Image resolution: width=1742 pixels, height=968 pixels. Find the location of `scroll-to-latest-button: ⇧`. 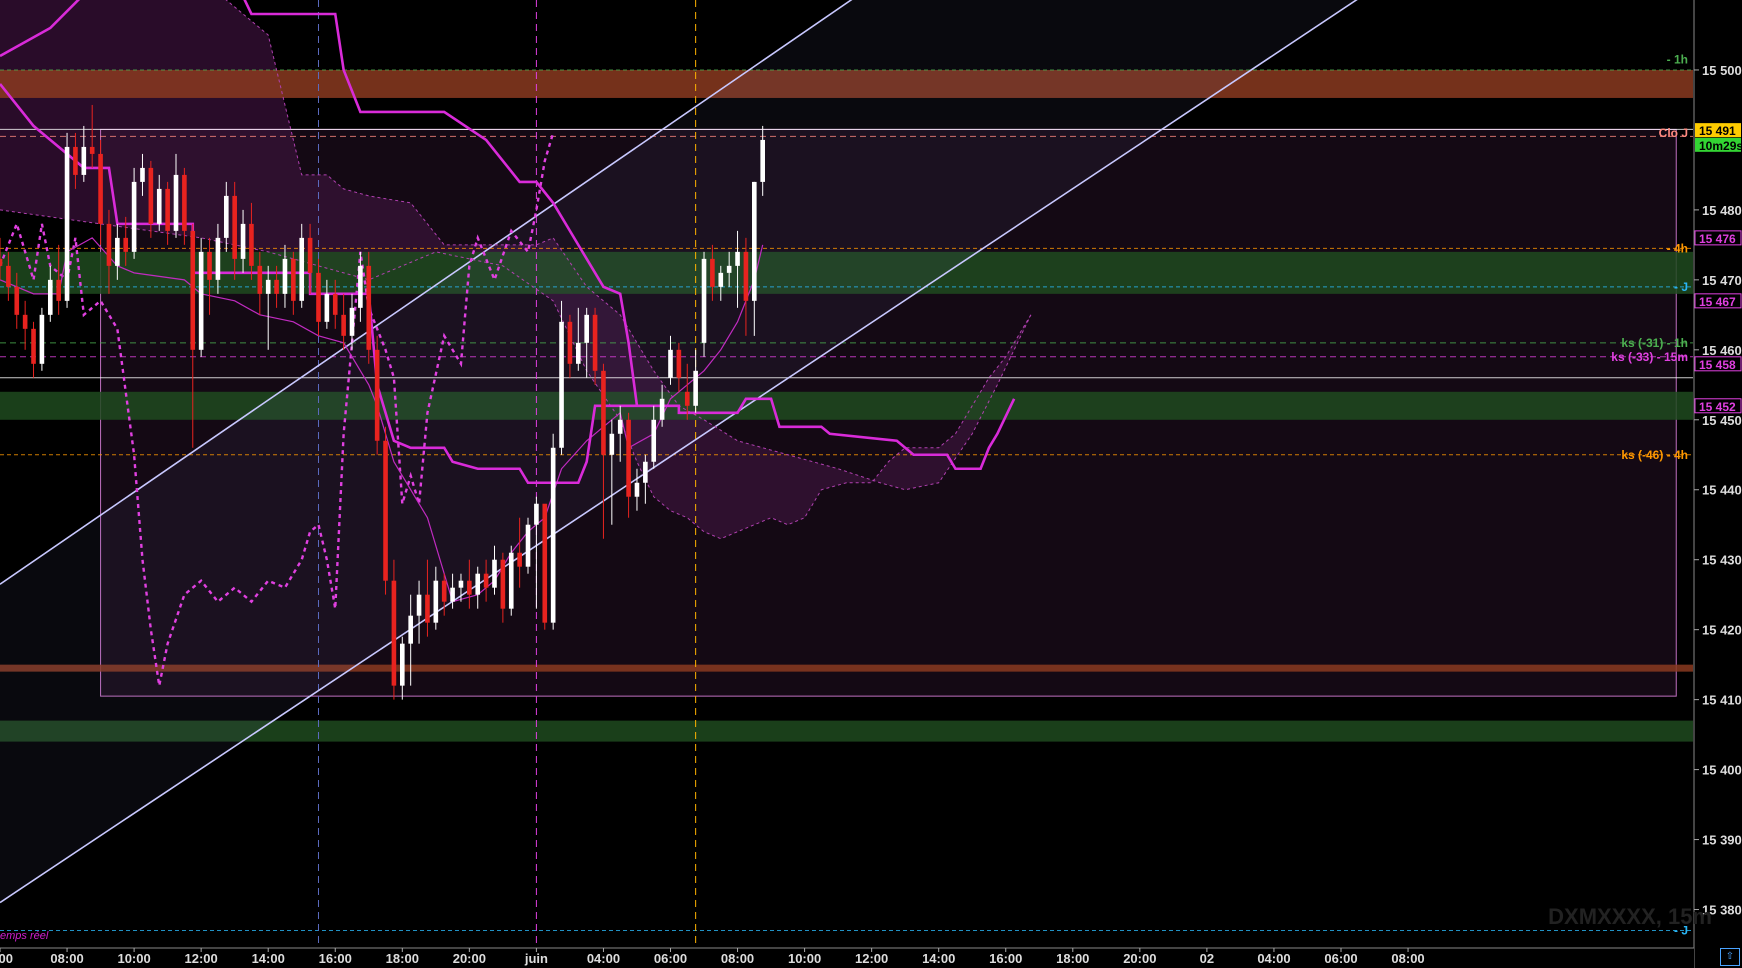

scroll-to-latest-button: ⇧ is located at coordinates (1730, 957).